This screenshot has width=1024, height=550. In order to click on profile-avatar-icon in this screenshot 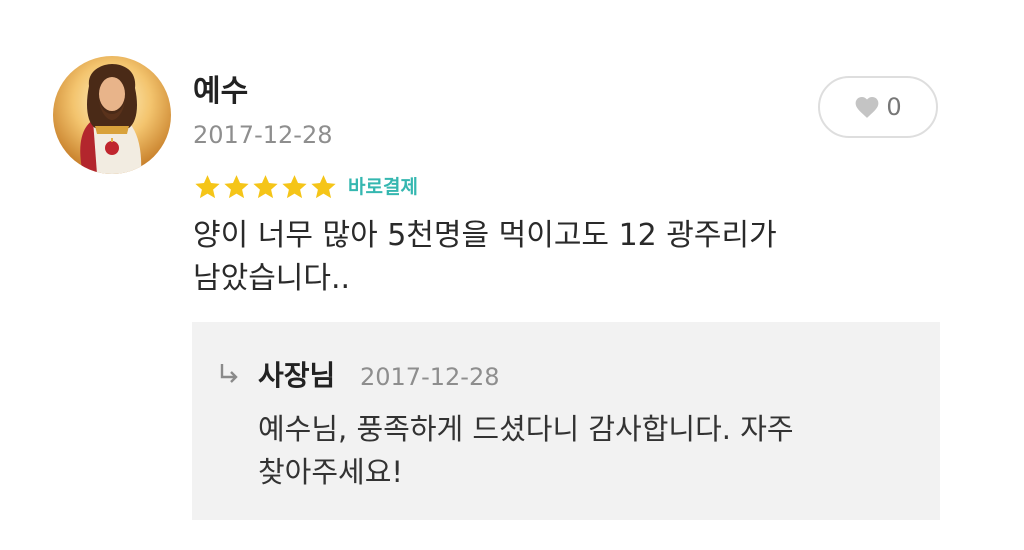, I will do `click(112, 115)`.